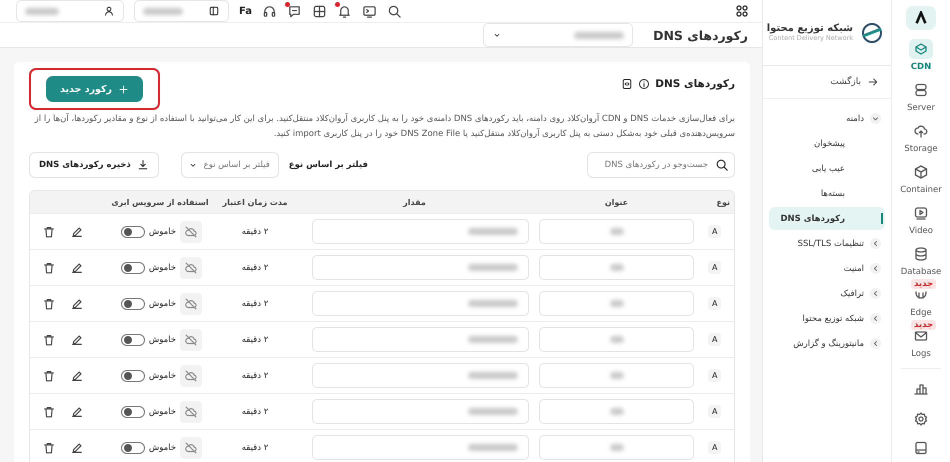 The height and width of the screenshot is (462, 950). Describe the element at coordinates (921, 220) in the screenshot. I see `rail-item: Video` at that location.